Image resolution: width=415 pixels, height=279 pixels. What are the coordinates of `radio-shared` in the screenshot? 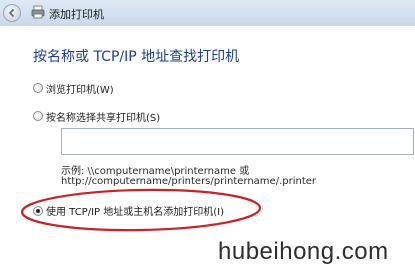 It's located at (38, 116).